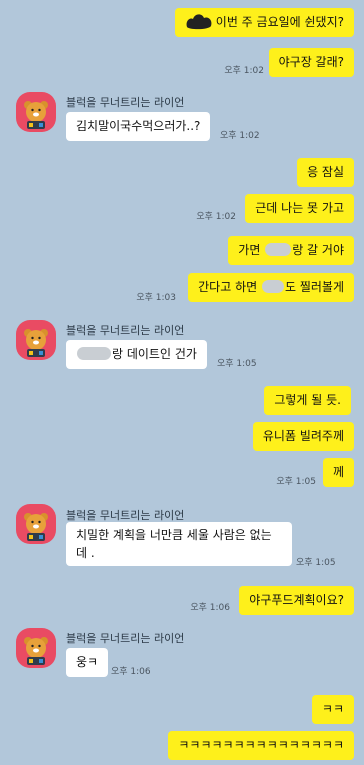  I want to click on message-time: 오후 1:03, so click(156, 298).